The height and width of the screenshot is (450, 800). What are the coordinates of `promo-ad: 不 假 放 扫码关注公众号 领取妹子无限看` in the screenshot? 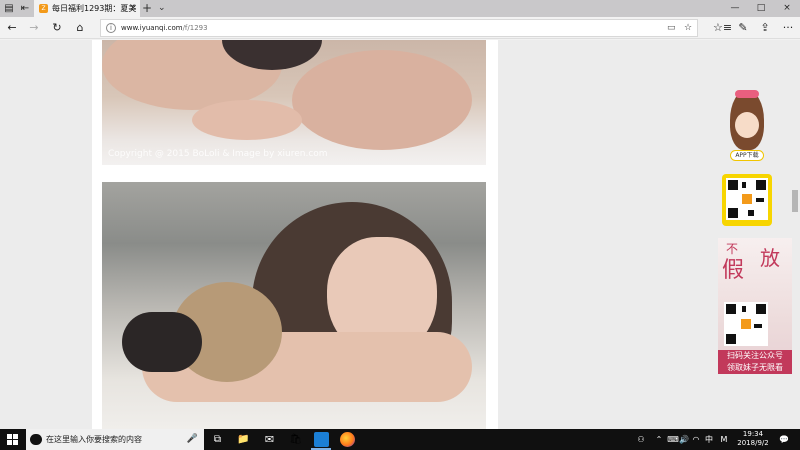 It's located at (755, 306).